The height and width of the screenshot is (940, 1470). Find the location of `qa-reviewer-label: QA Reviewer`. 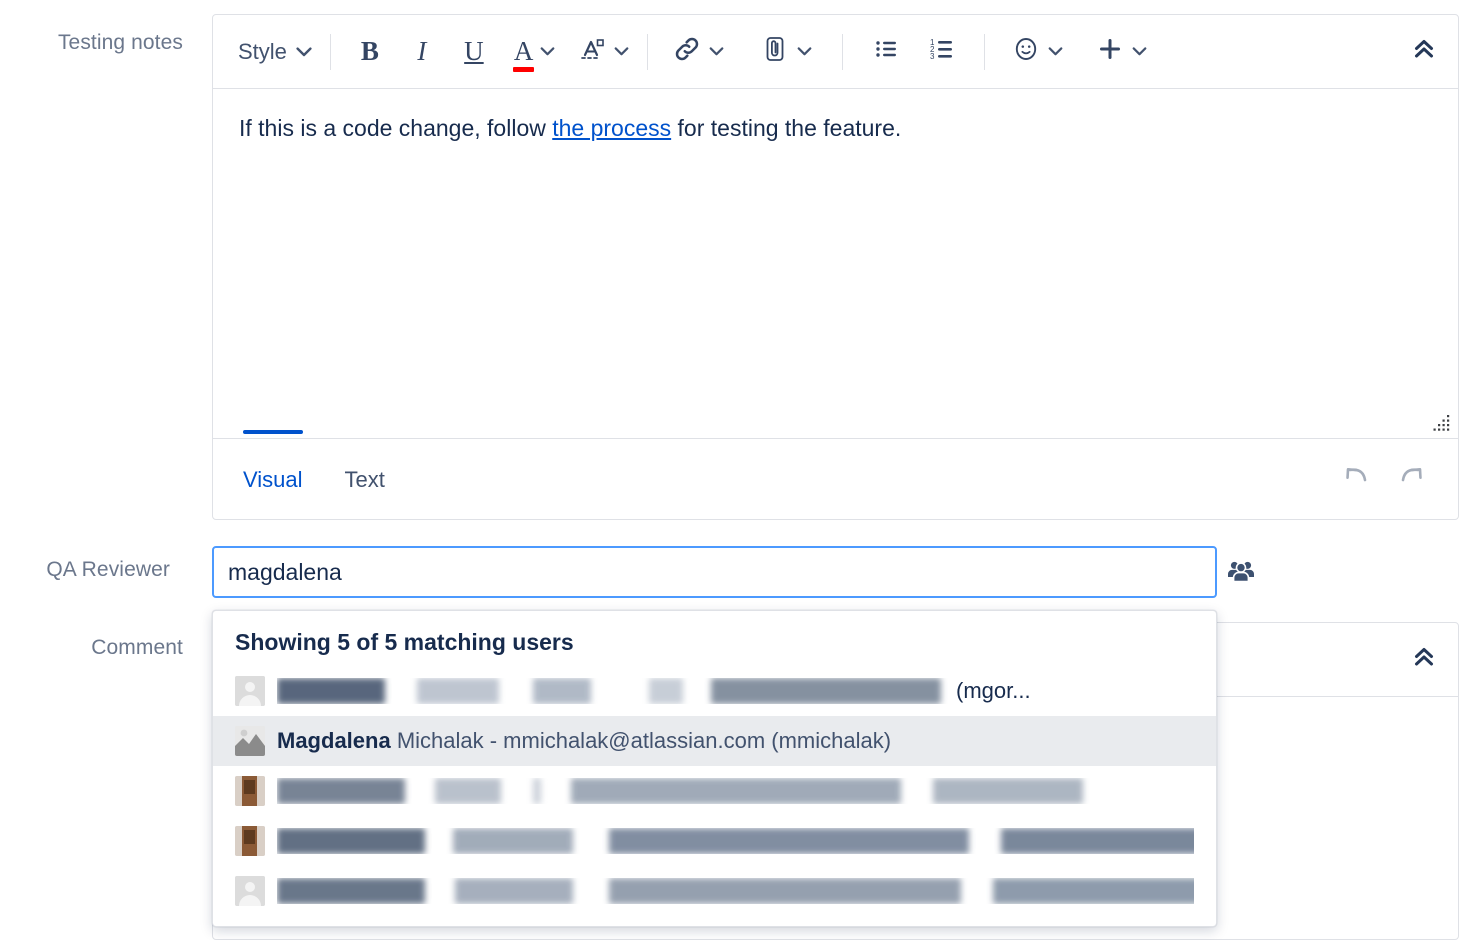

qa-reviewer-label: QA Reviewer is located at coordinates (108, 569).